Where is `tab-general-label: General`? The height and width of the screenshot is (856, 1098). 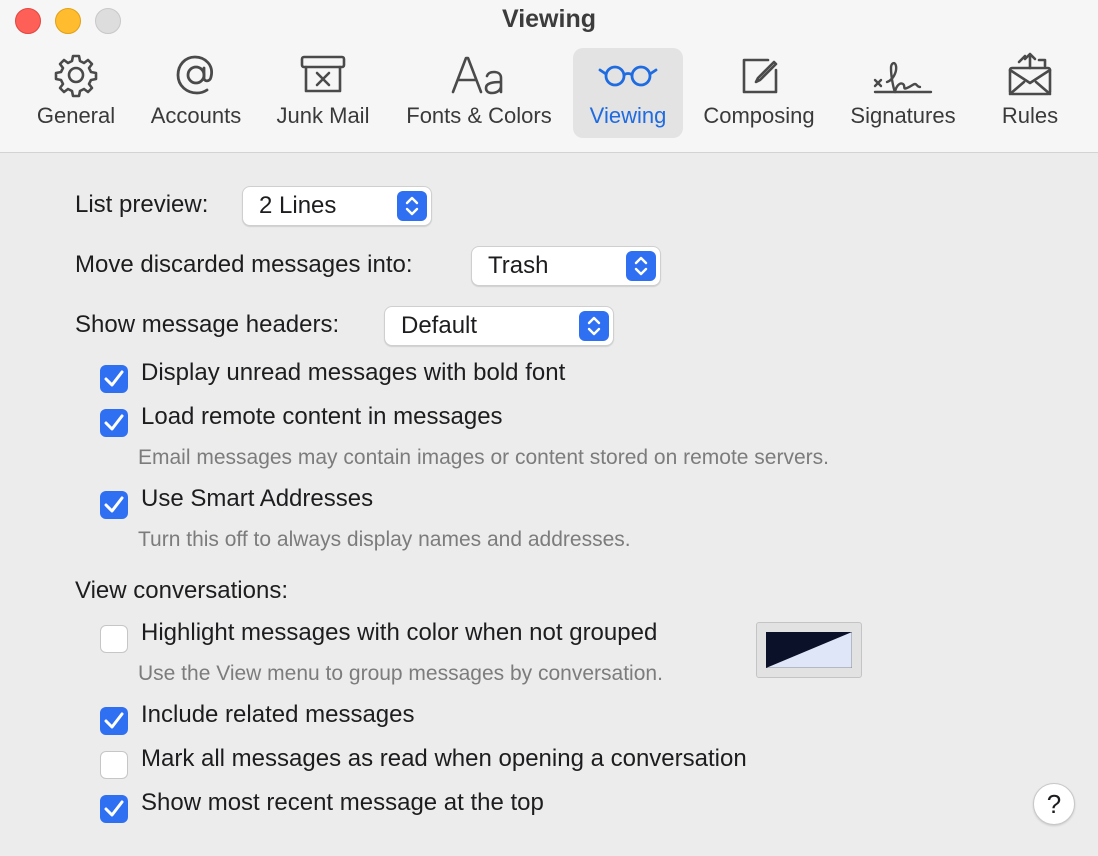 tab-general-label: General is located at coordinates (76, 115).